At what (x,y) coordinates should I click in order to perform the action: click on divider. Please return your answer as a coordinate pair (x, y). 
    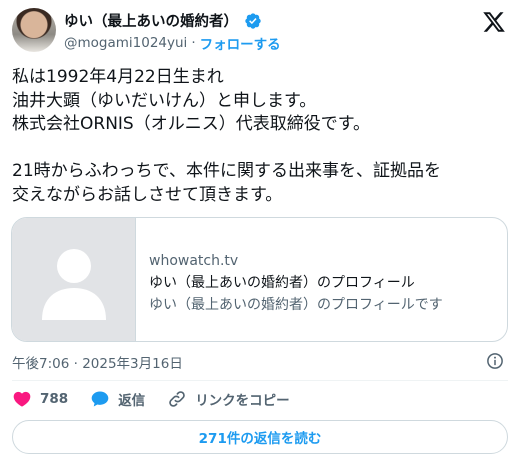
    Looking at the image, I should click on (260, 380).